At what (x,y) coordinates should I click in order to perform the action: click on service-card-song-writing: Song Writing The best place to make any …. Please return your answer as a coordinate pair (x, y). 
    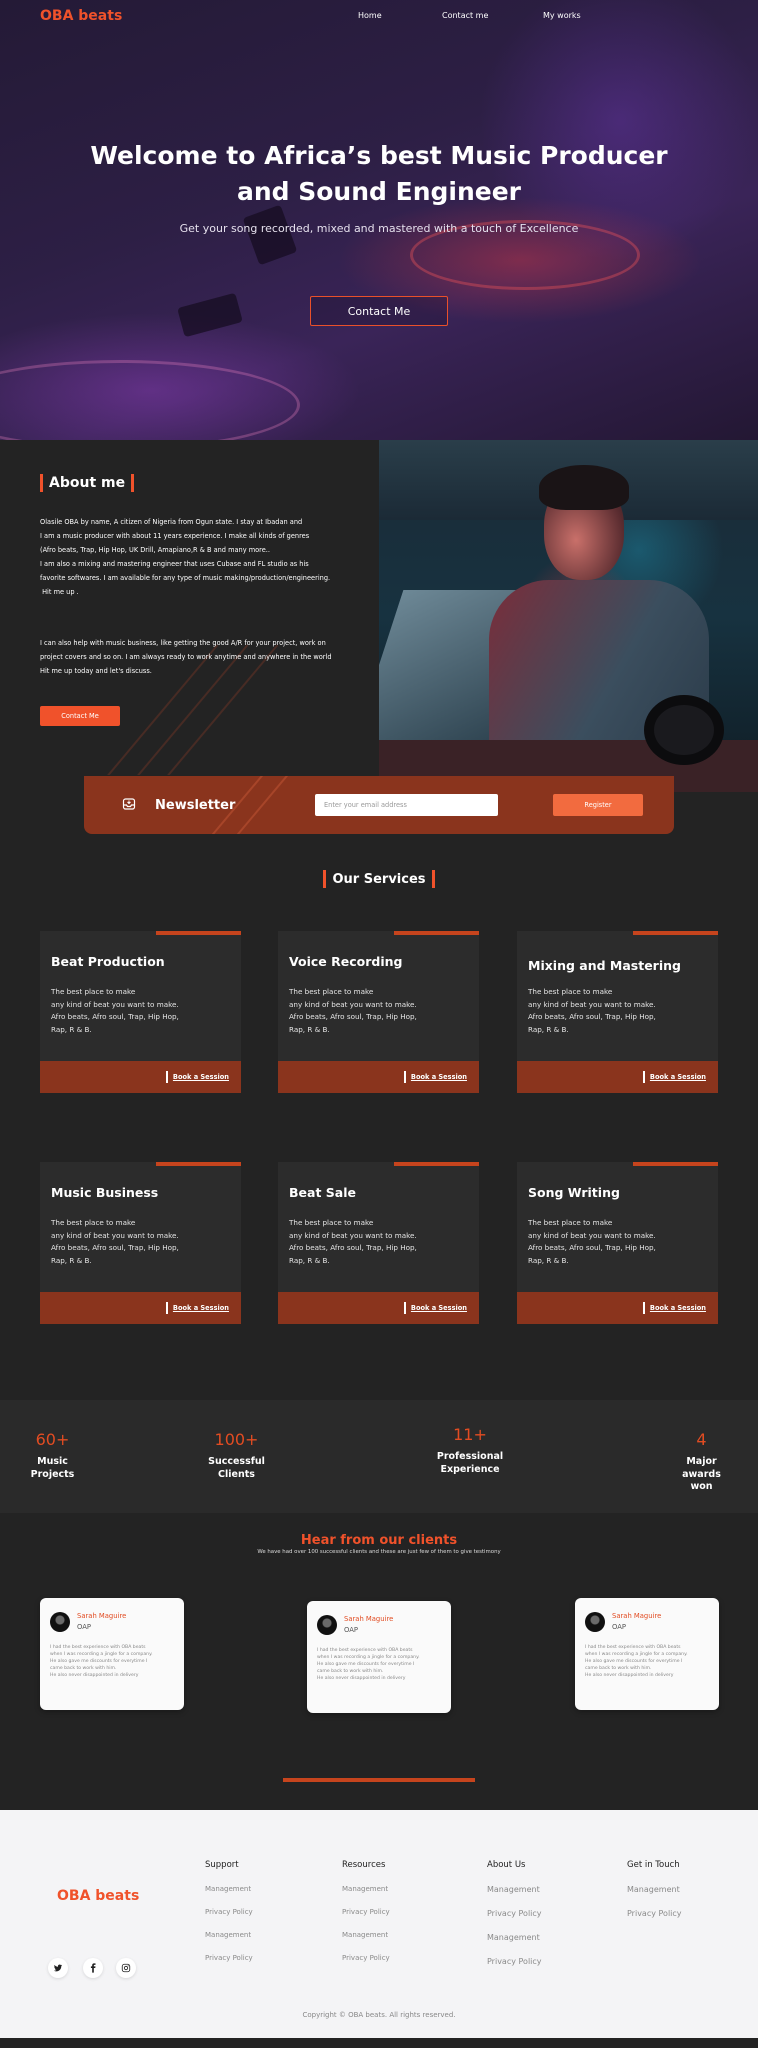
    Looking at the image, I should click on (617, 1243).